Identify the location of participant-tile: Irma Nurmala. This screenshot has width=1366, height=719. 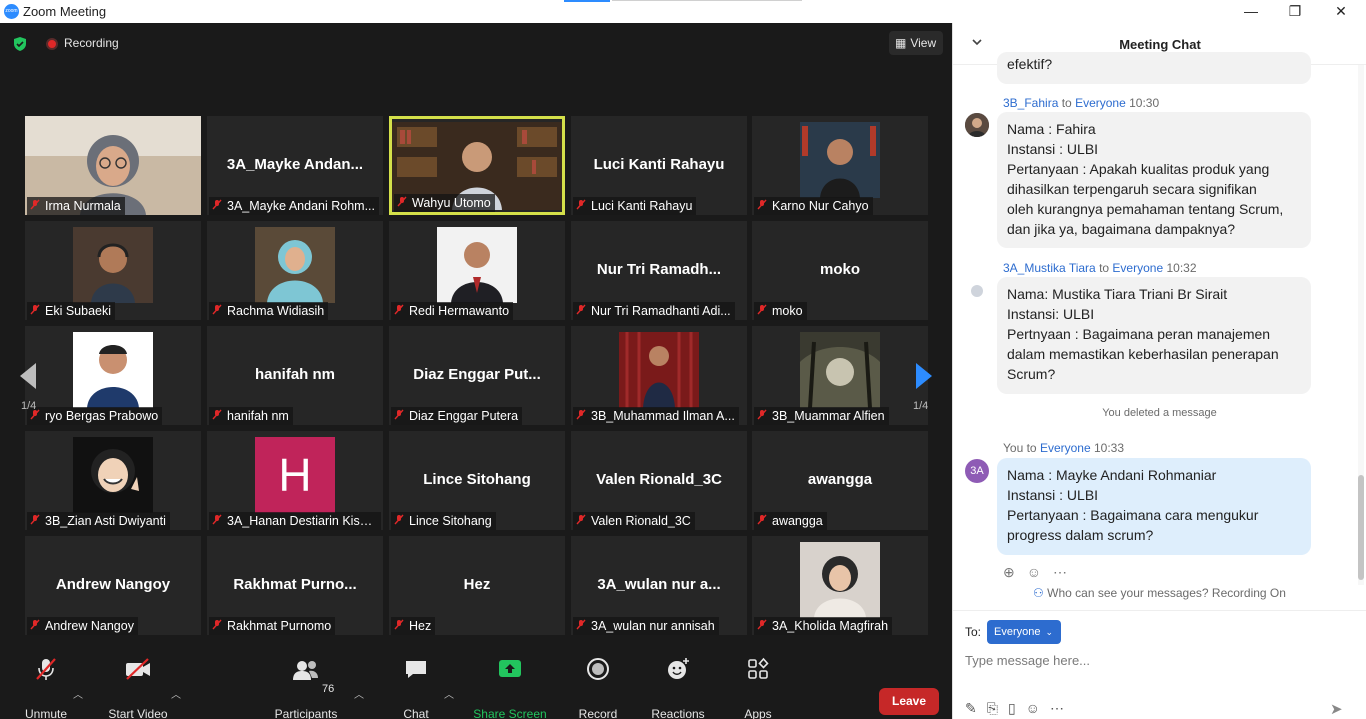
(113, 165).